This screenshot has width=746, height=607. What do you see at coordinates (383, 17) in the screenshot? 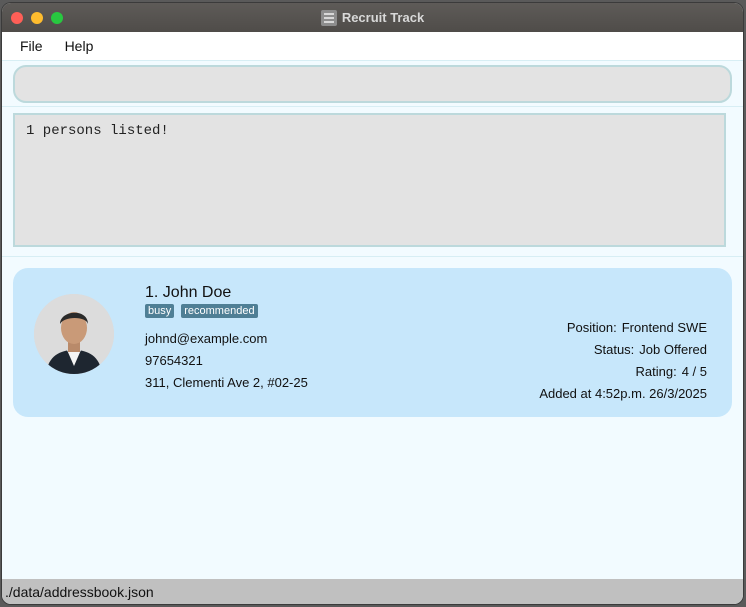
I see `window-title: Recruit Track` at bounding box center [383, 17].